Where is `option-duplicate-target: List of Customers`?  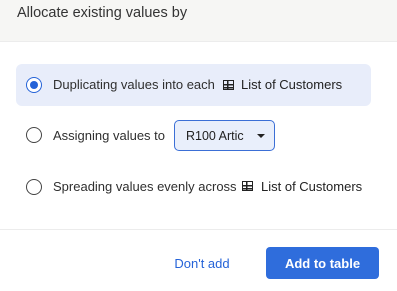 option-duplicate-target: List of Customers is located at coordinates (292, 84).